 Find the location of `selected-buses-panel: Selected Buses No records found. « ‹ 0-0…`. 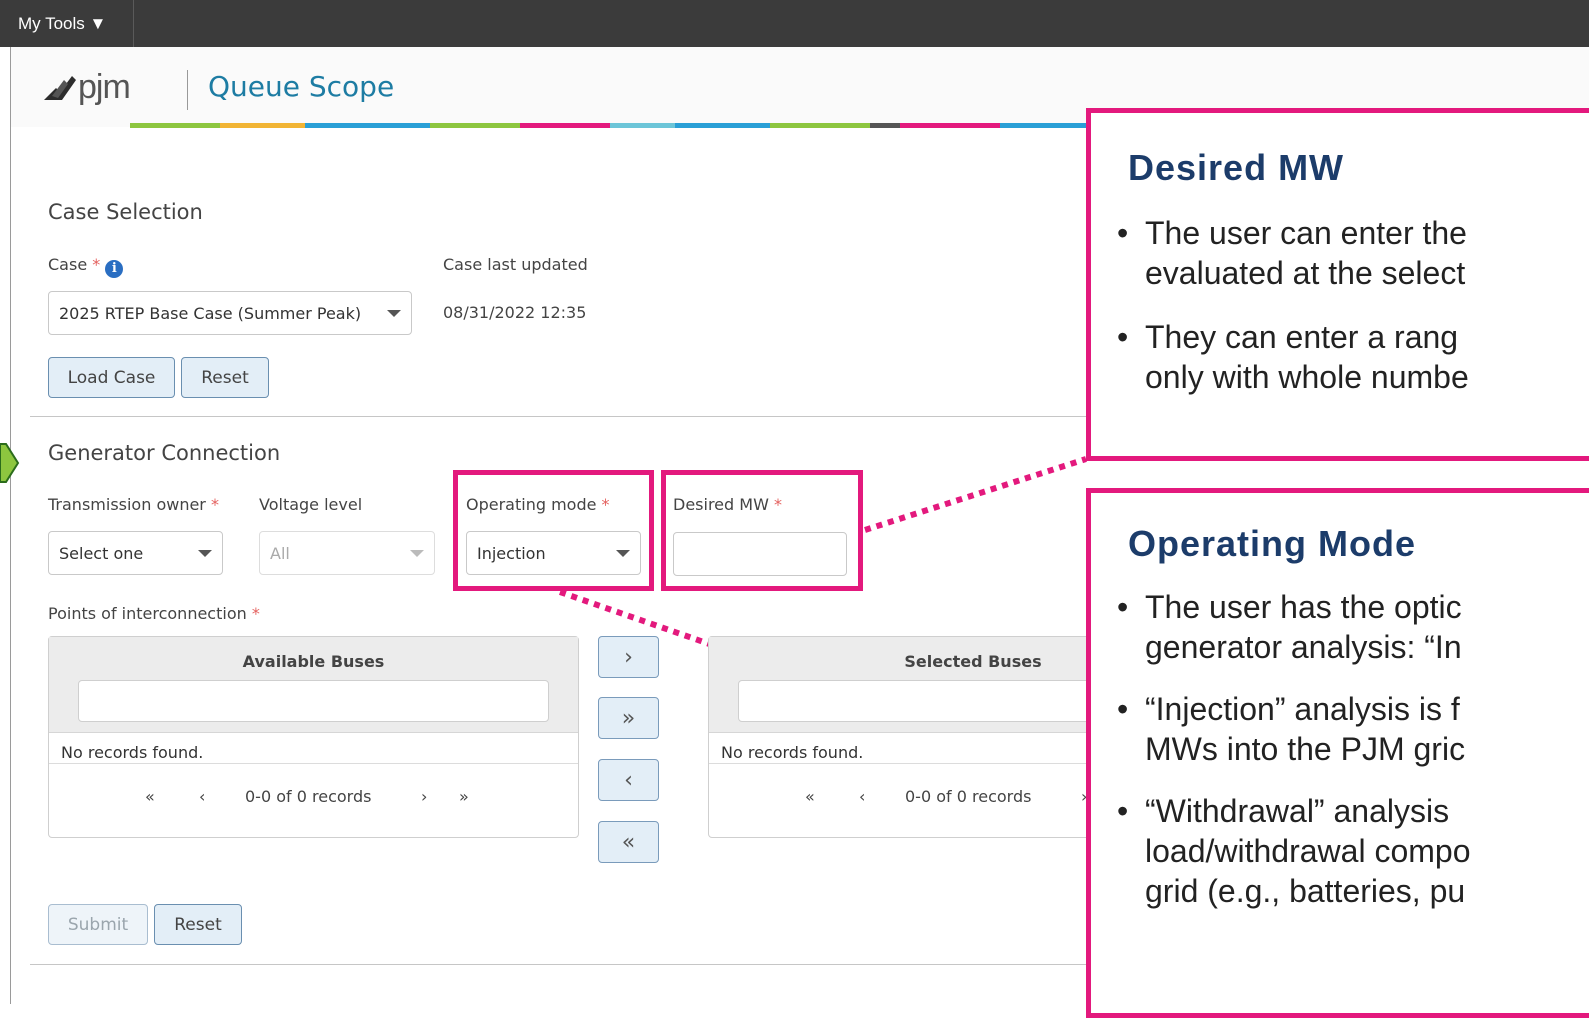

selected-buses-panel: Selected Buses No records found. « ‹ 0-0… is located at coordinates (923, 737).